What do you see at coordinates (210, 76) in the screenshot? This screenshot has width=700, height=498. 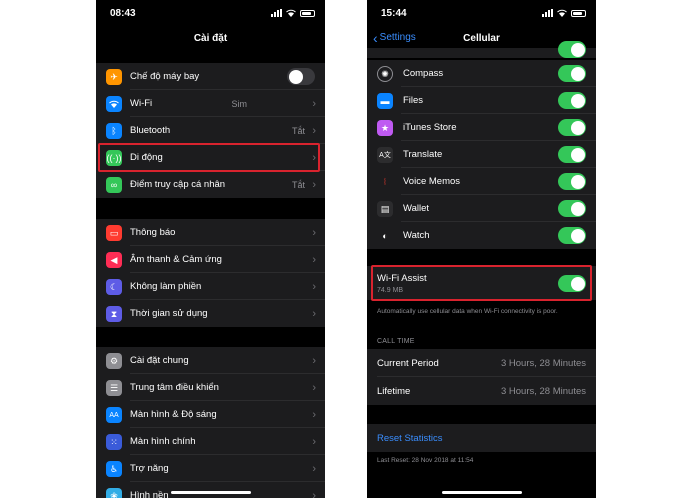 I see `settings-row-airplane-mode: ✈ Chế độ máy bay` at bounding box center [210, 76].